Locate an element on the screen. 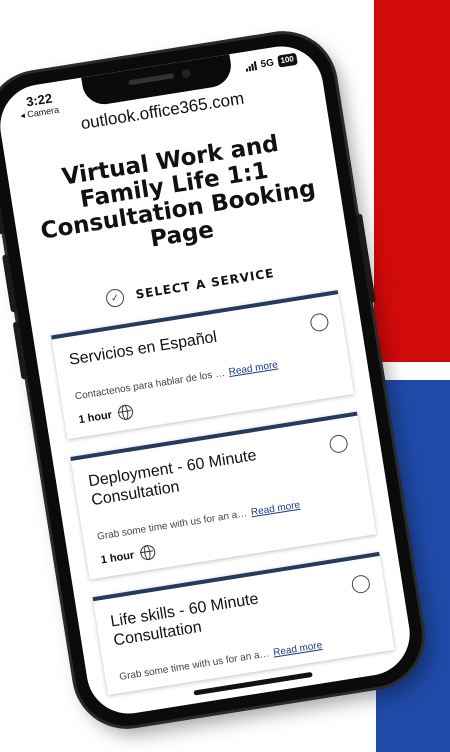 The width and height of the screenshot is (450, 752). status-indicators: 5G 100 is located at coordinates (271, 62).